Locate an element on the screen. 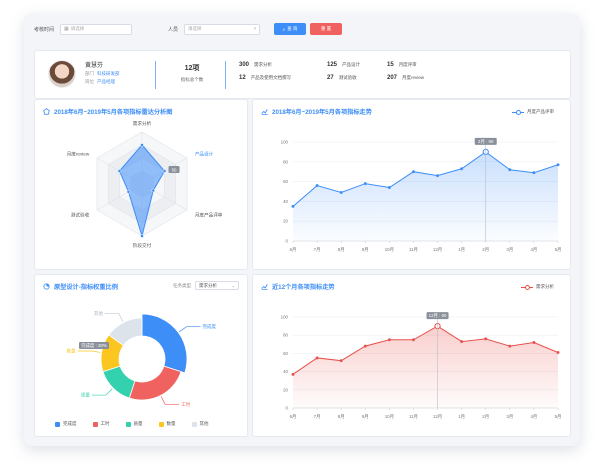  avatar is located at coordinates (62, 74).